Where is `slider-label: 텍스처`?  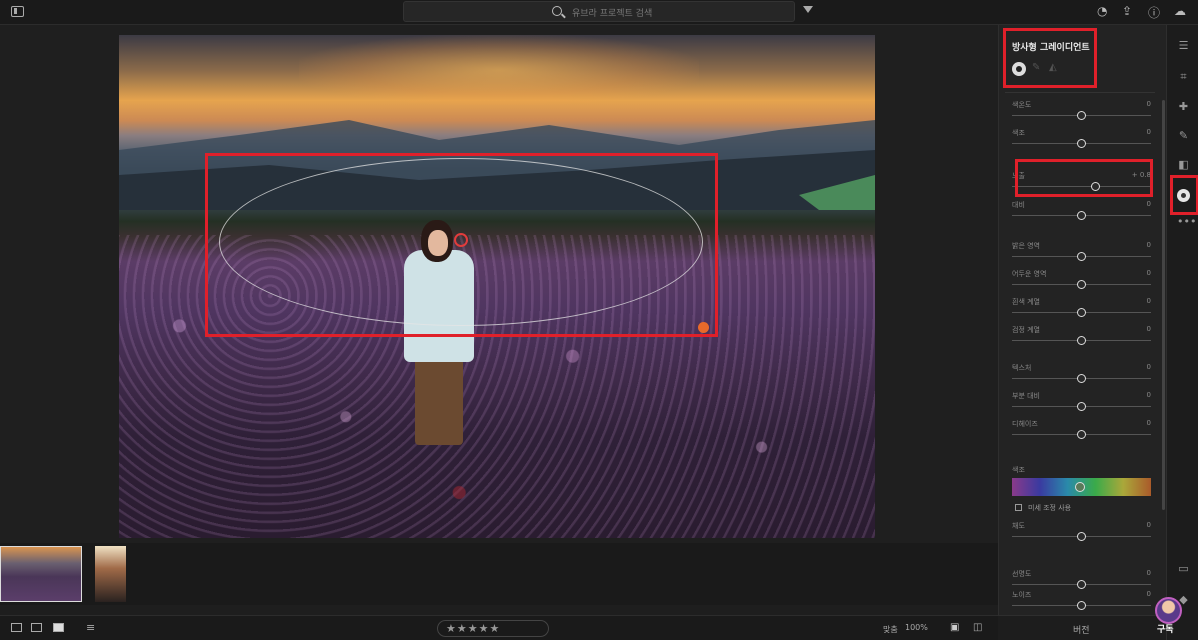 slider-label: 텍스처 is located at coordinates (1022, 368).